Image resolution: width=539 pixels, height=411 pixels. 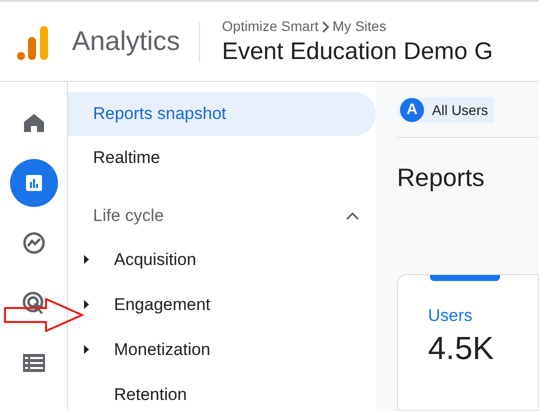 I want to click on list-icon, so click(x=33, y=363).